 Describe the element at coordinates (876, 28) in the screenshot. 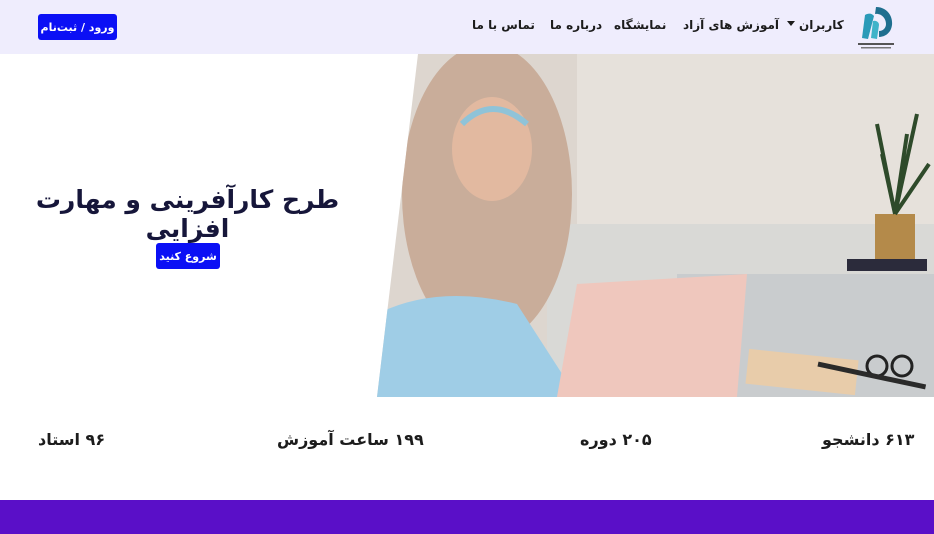

I see `site-logo-icon` at that location.